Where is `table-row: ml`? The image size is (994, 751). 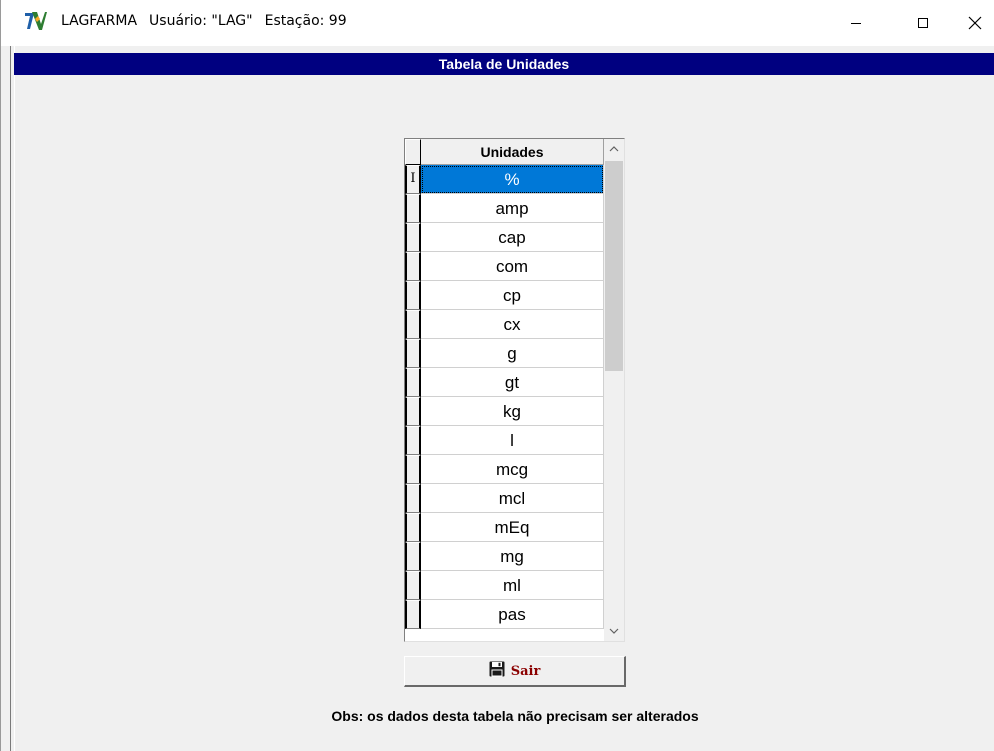 table-row: ml is located at coordinates (504, 585).